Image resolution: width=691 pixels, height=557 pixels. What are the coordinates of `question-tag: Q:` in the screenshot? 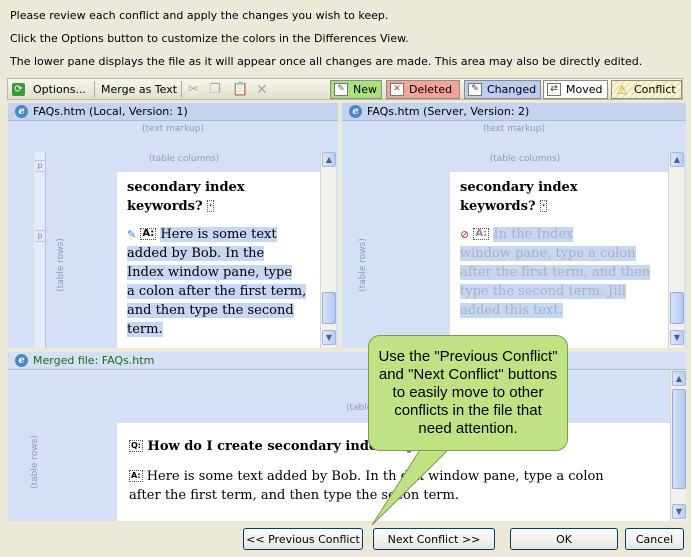 It's located at (136, 446).